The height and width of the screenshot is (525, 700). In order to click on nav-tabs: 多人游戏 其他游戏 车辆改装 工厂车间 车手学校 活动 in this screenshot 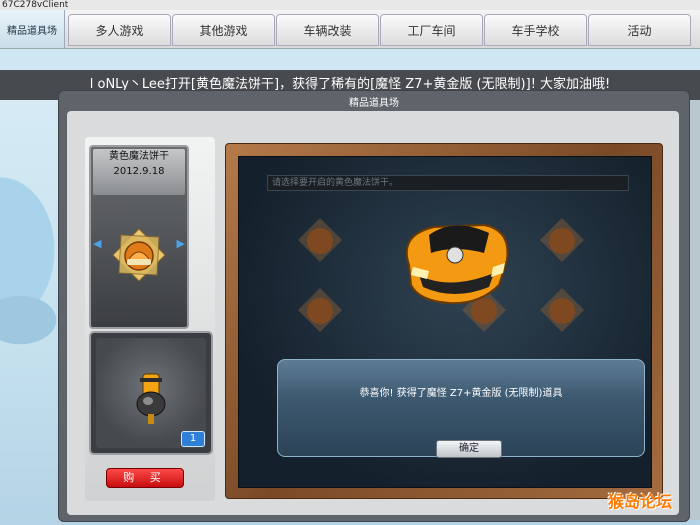, I will do `click(380, 30)`.